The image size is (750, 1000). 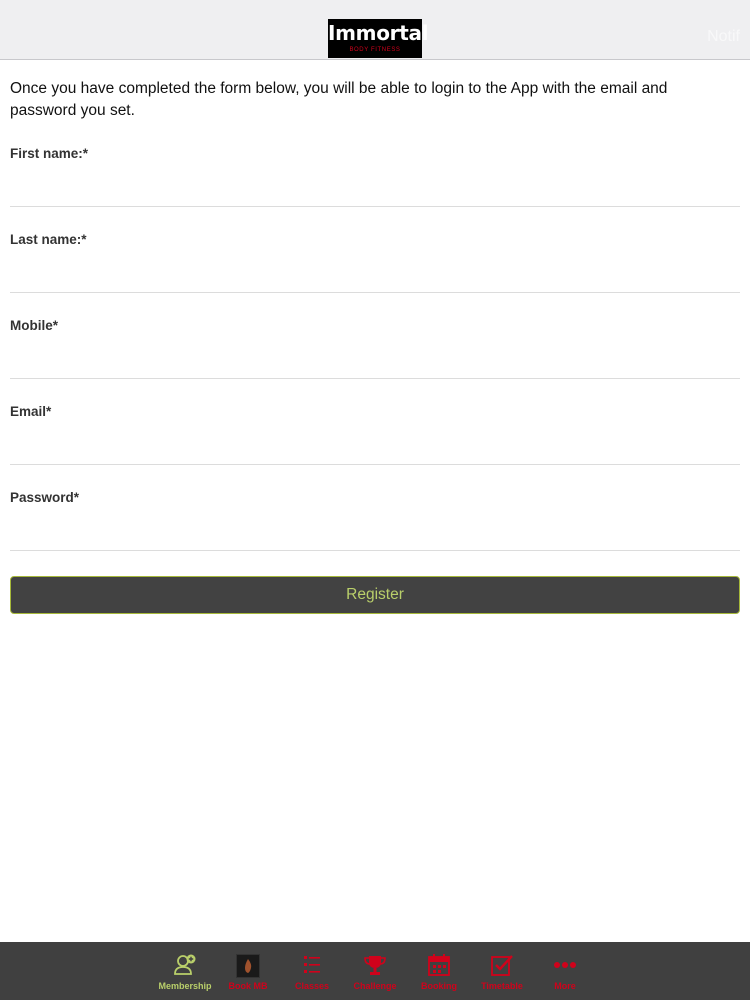 I want to click on tab-booking: Booking, so click(x=439, y=975).